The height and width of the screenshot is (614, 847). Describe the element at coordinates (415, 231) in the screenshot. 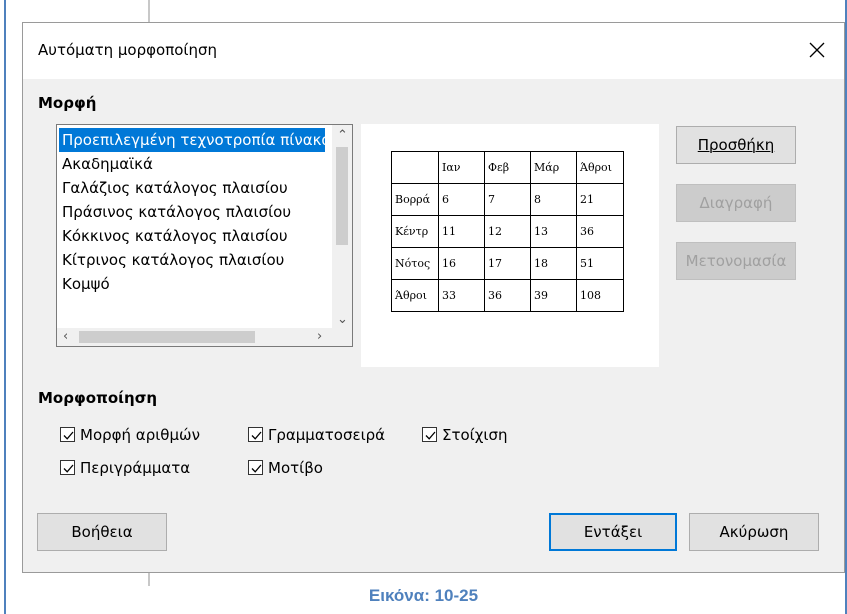

I see `table-cell: Κέντρ` at that location.